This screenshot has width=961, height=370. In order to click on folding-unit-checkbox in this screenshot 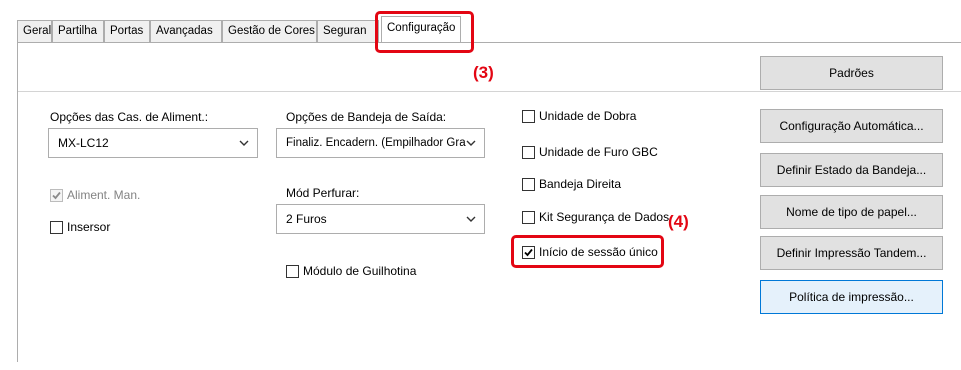, I will do `click(528, 116)`.